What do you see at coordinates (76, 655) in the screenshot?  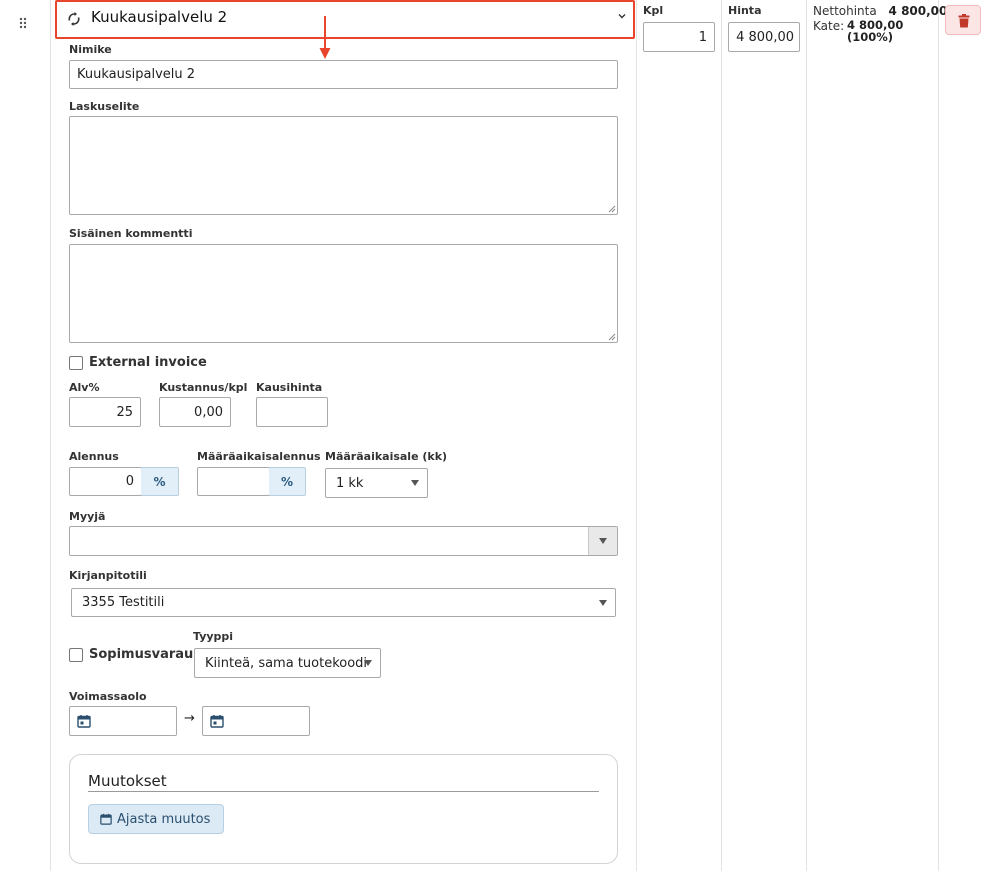 I see `sopimusvaraus-checkbox` at bounding box center [76, 655].